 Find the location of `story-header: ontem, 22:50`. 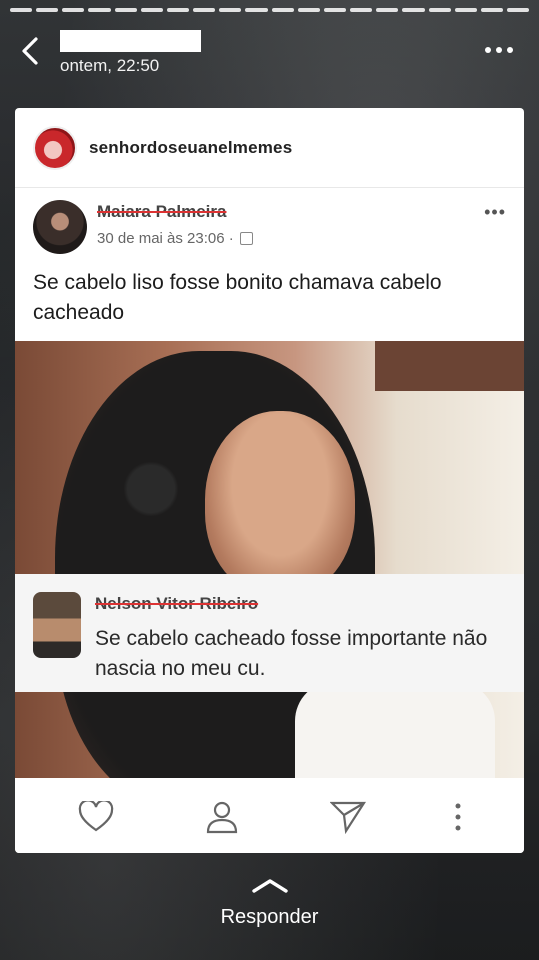

story-header: ontem, 22:50 is located at coordinates (269, 54).